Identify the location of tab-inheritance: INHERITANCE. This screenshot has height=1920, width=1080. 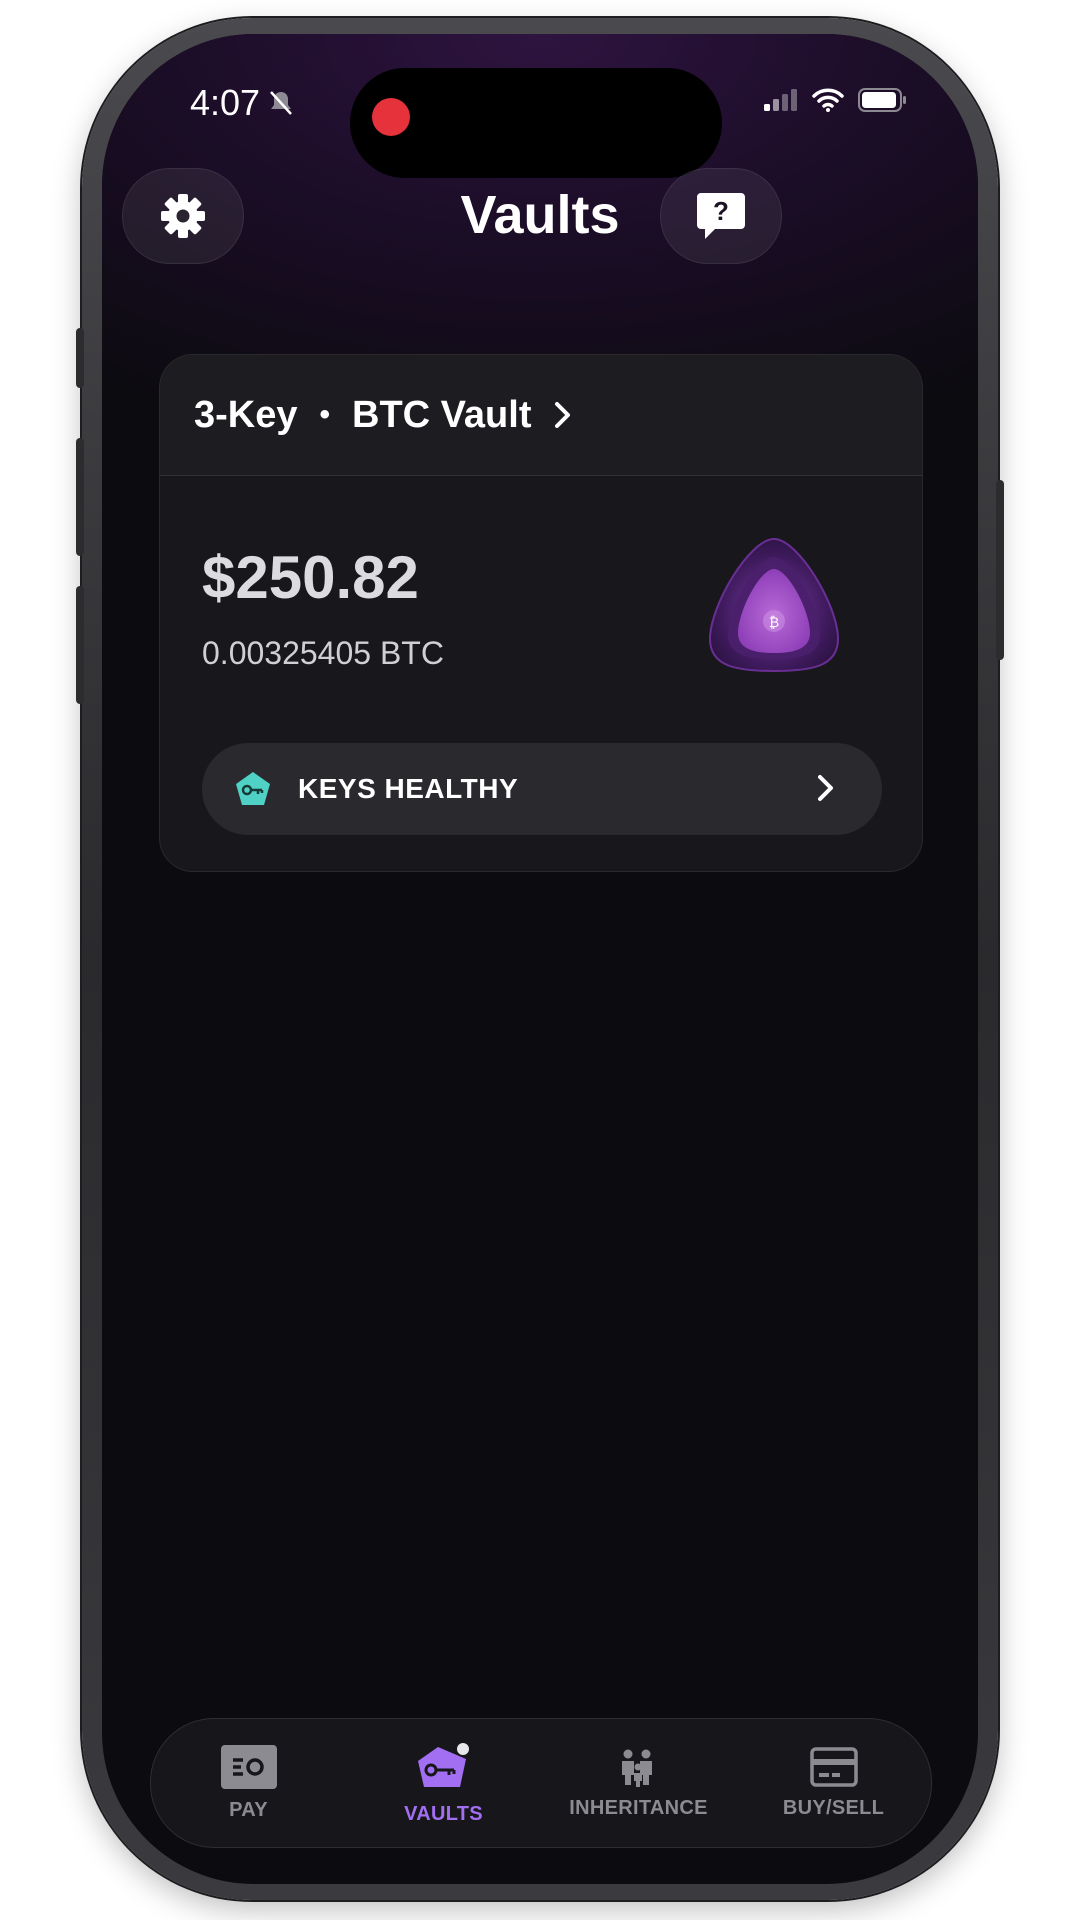
(638, 1783).